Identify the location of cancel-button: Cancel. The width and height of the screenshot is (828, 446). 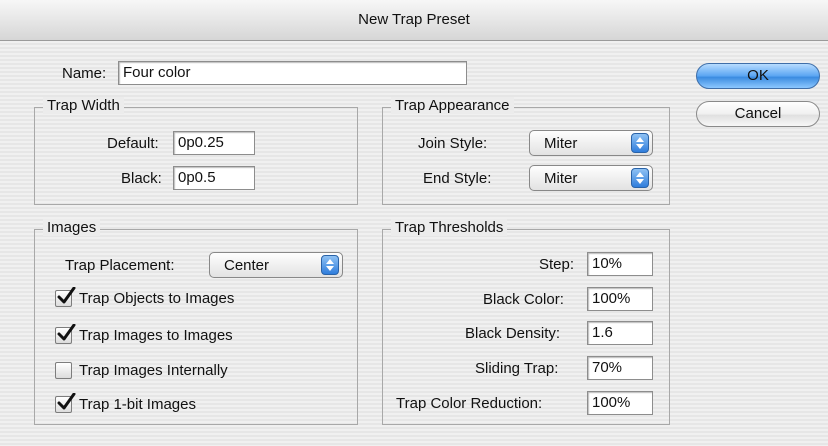
(758, 114).